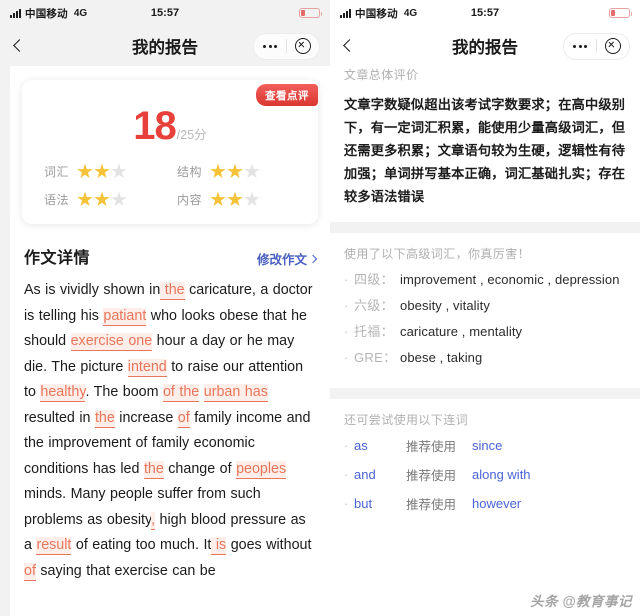 This screenshot has width=640, height=616. Describe the element at coordinates (345, 13) in the screenshot. I see `signal-bars-icon` at that location.